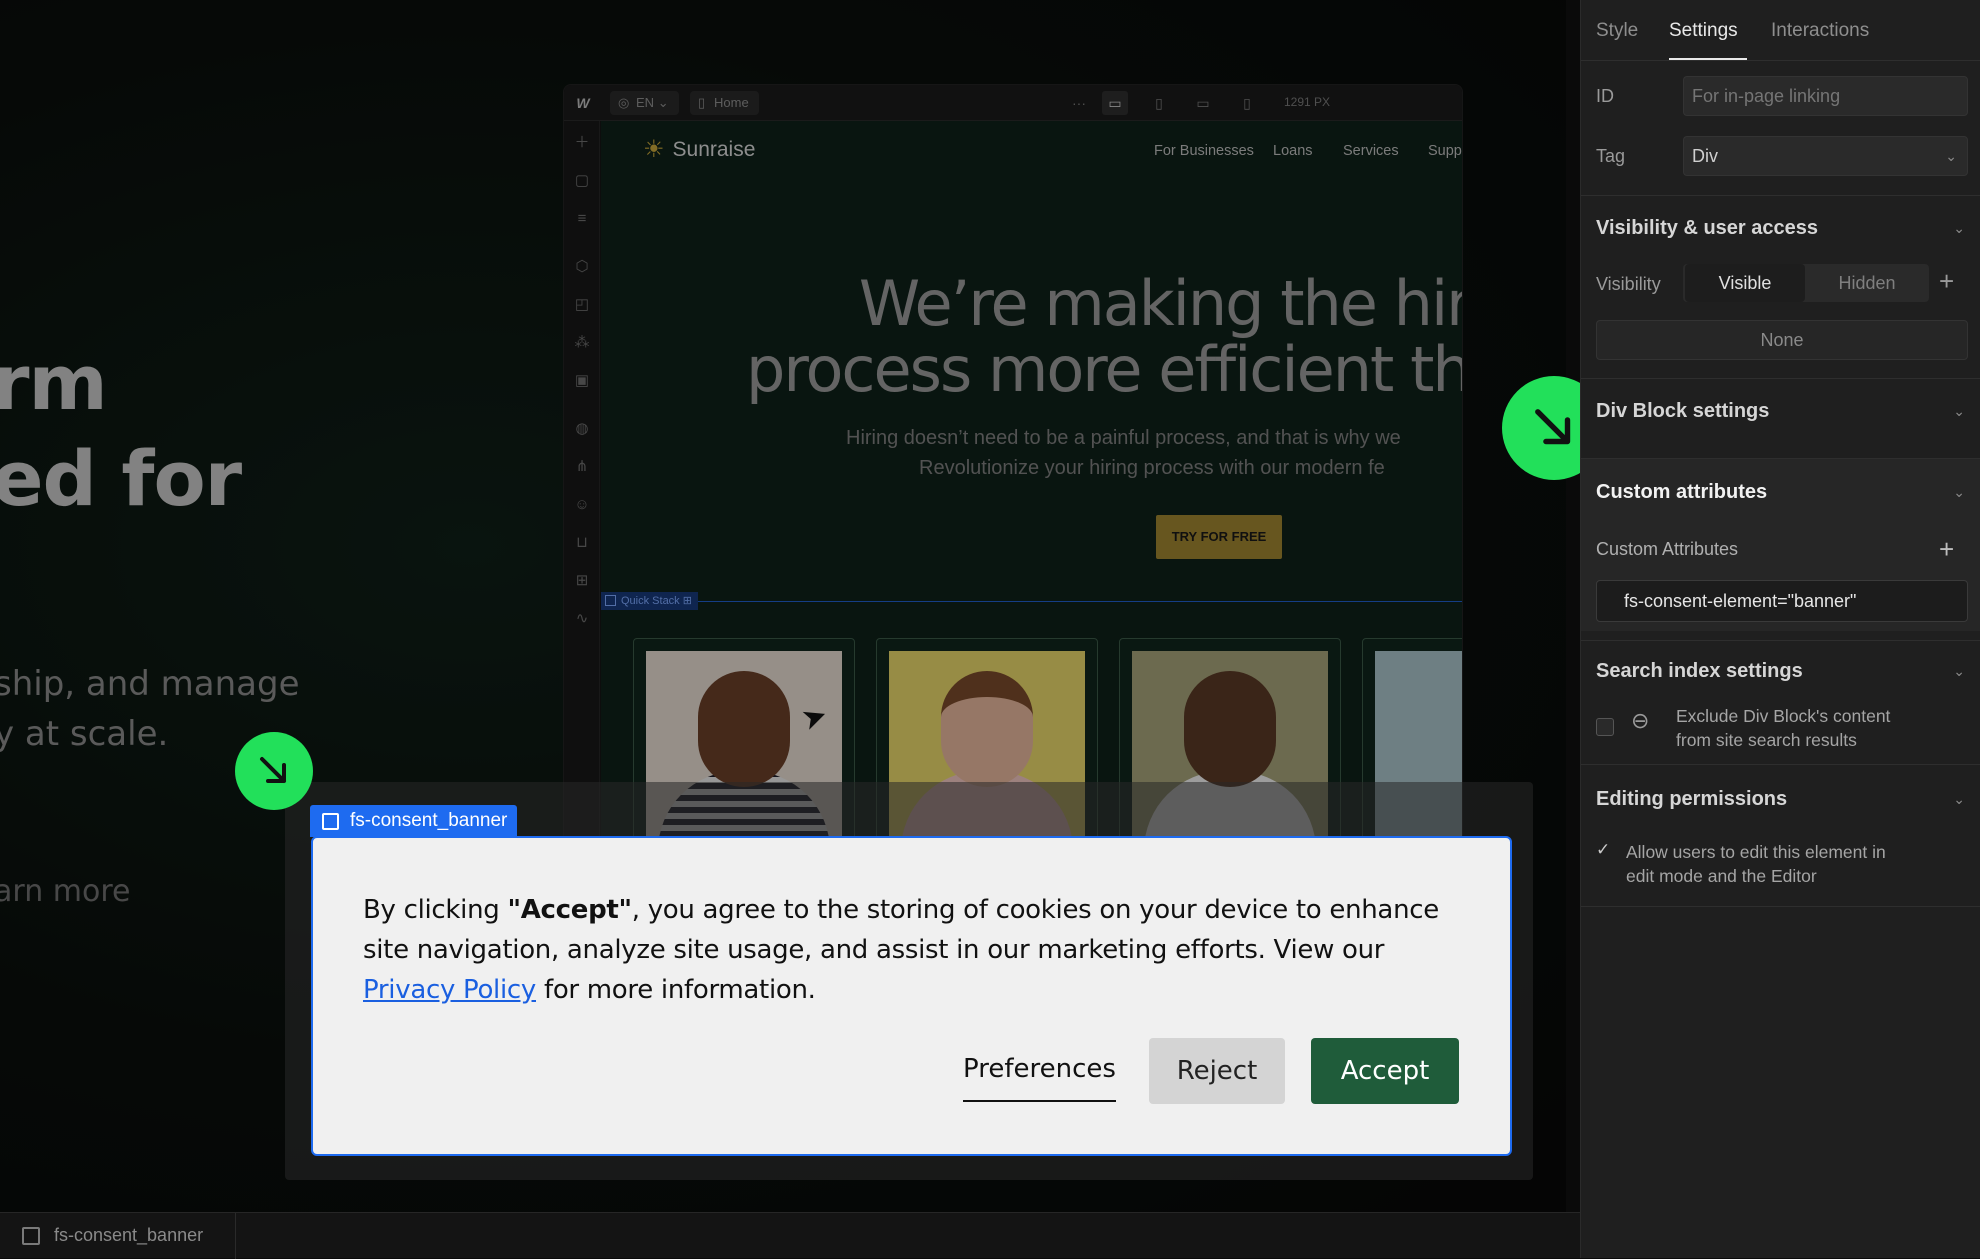 This screenshot has width=1980, height=1259. I want to click on add-attribute-icon: +, so click(1946, 549).